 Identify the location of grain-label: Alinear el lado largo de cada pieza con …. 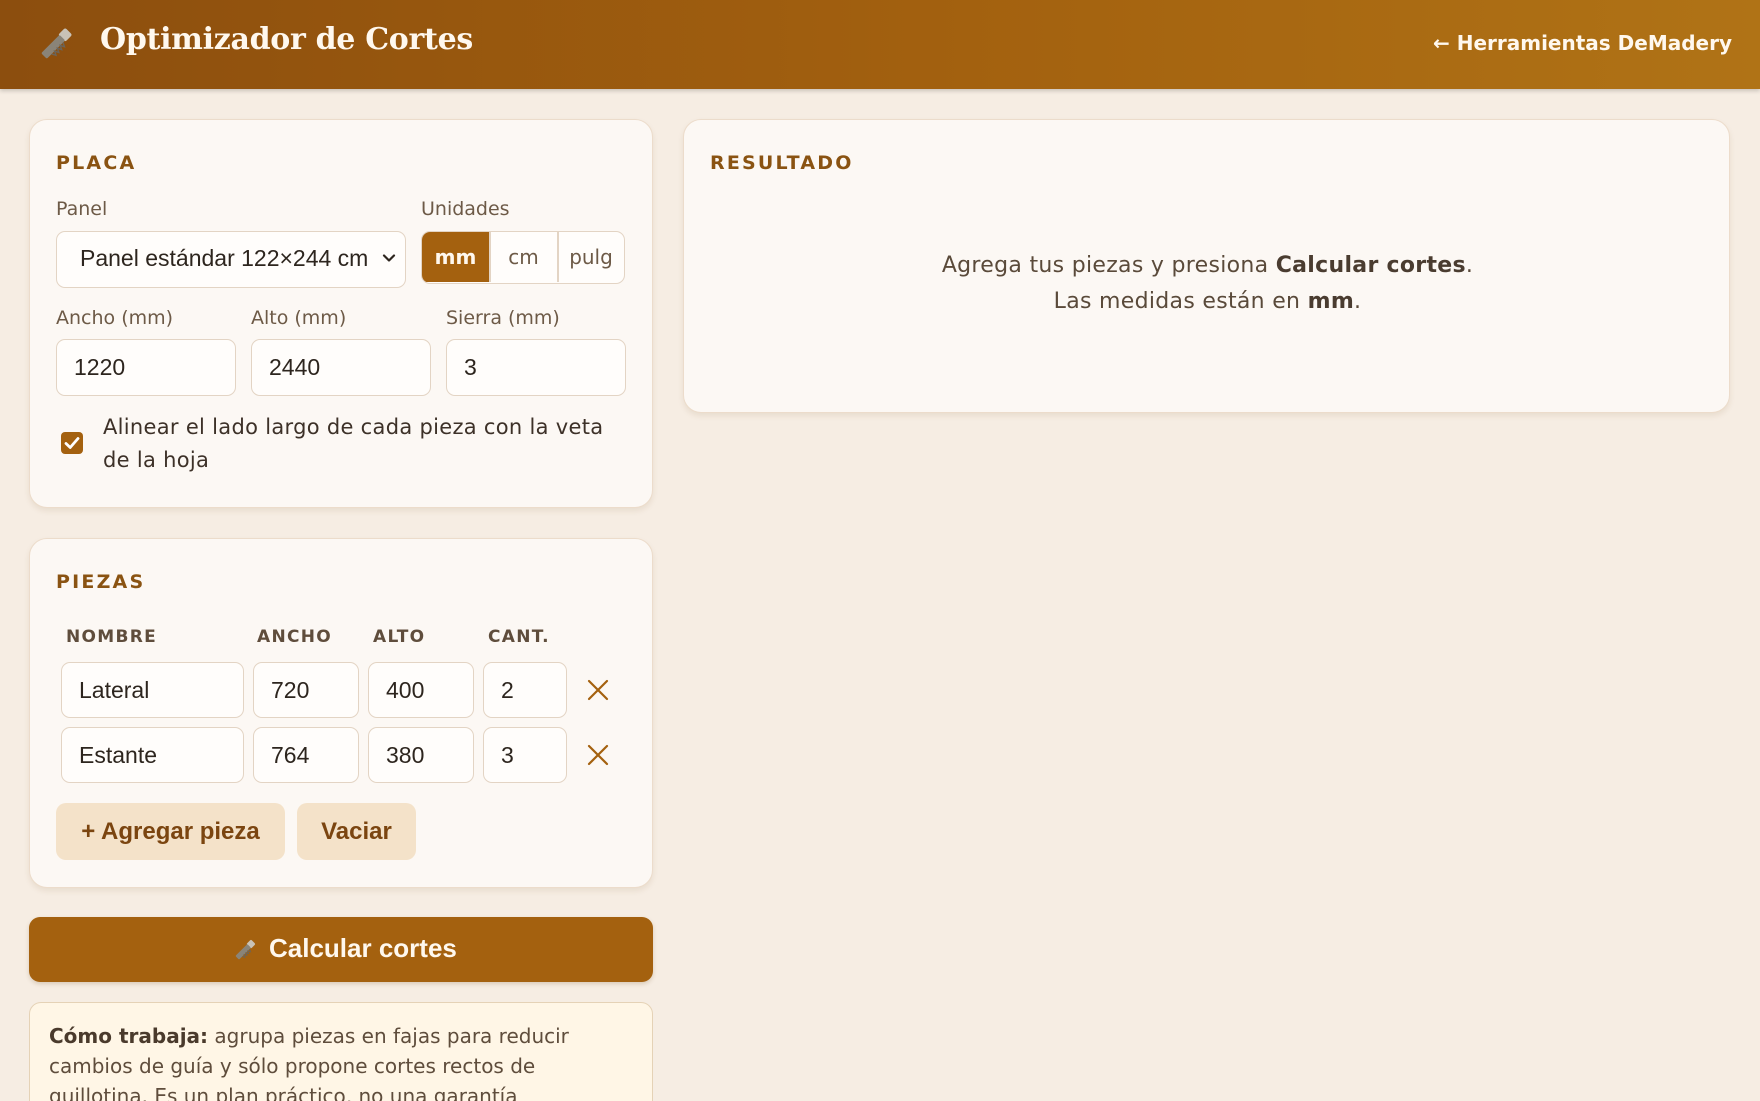
(358, 444).